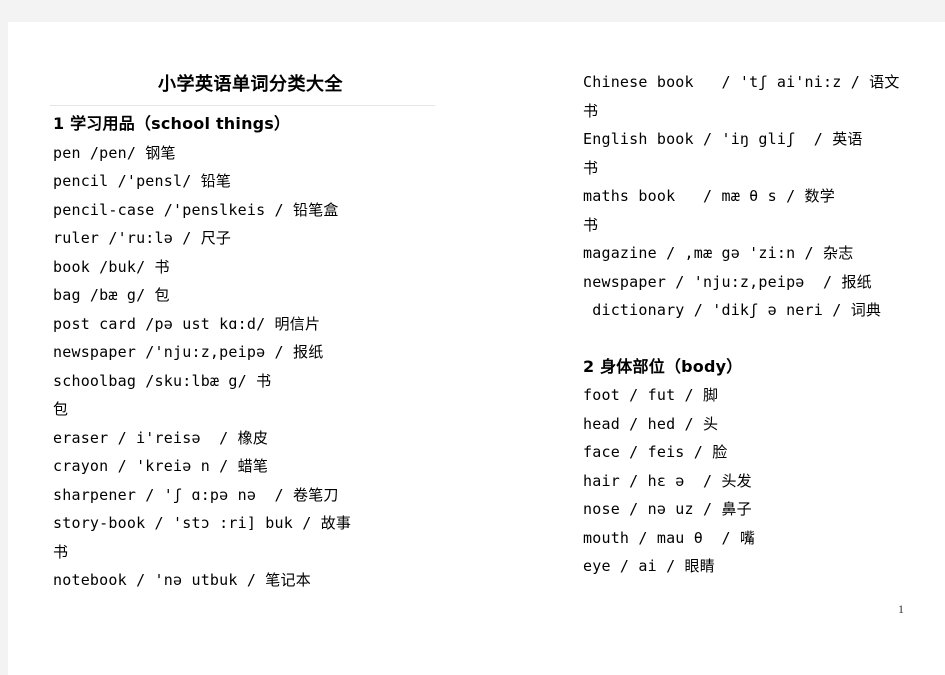 This screenshot has height=675, width=945. Describe the element at coordinates (111, 266) in the screenshot. I see `vocabulary-entry: book /buk/ 书` at that location.